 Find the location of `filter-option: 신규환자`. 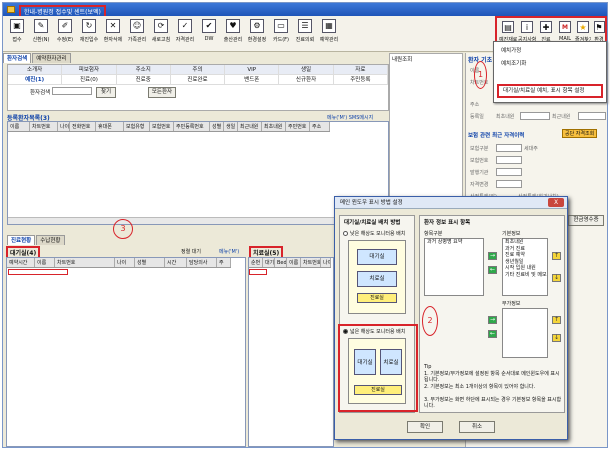

filter-option: 신규환자 is located at coordinates (306, 80).